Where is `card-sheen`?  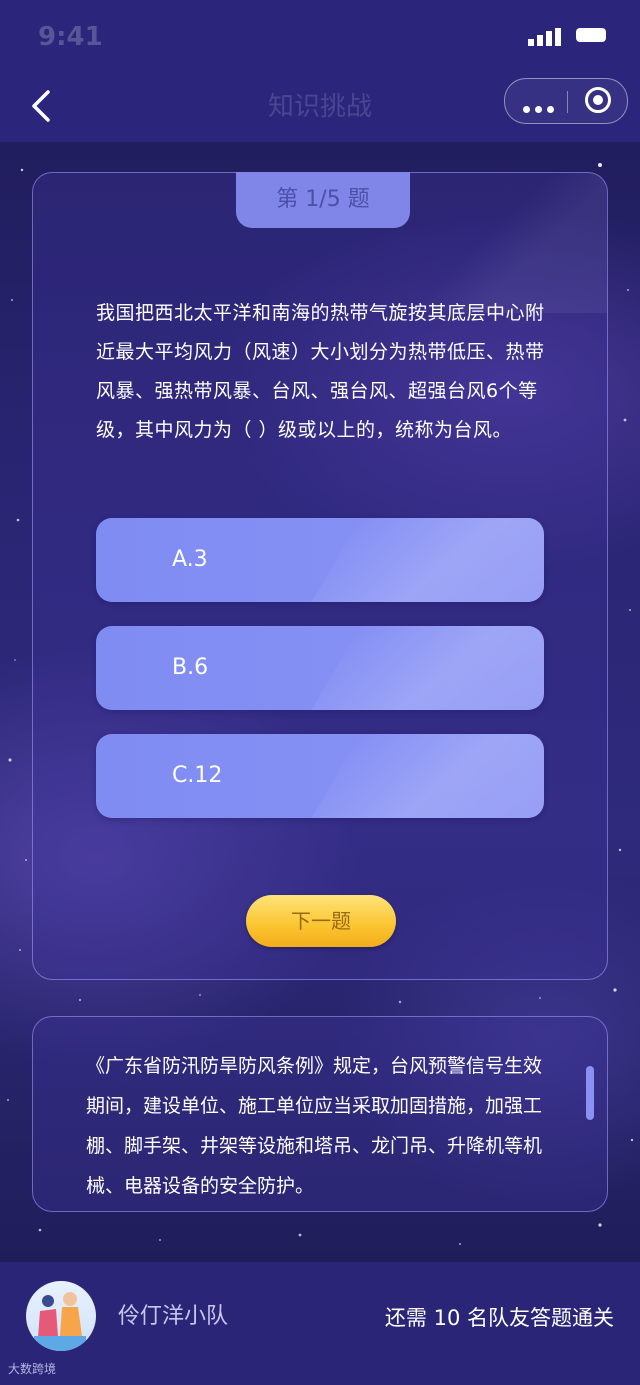 card-sheen is located at coordinates (510, 243).